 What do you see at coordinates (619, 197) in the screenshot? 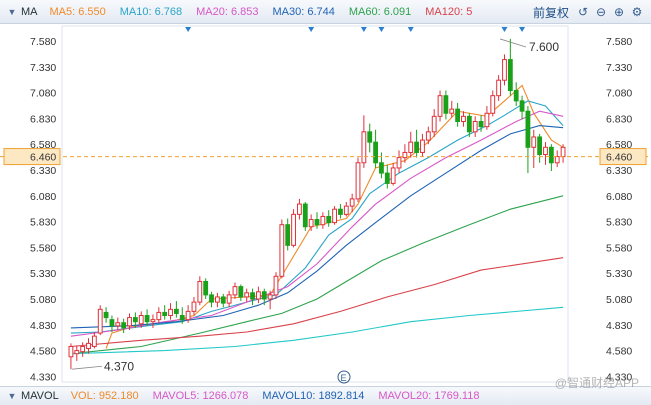
I see `y-tick-right: 6.080` at bounding box center [619, 197].